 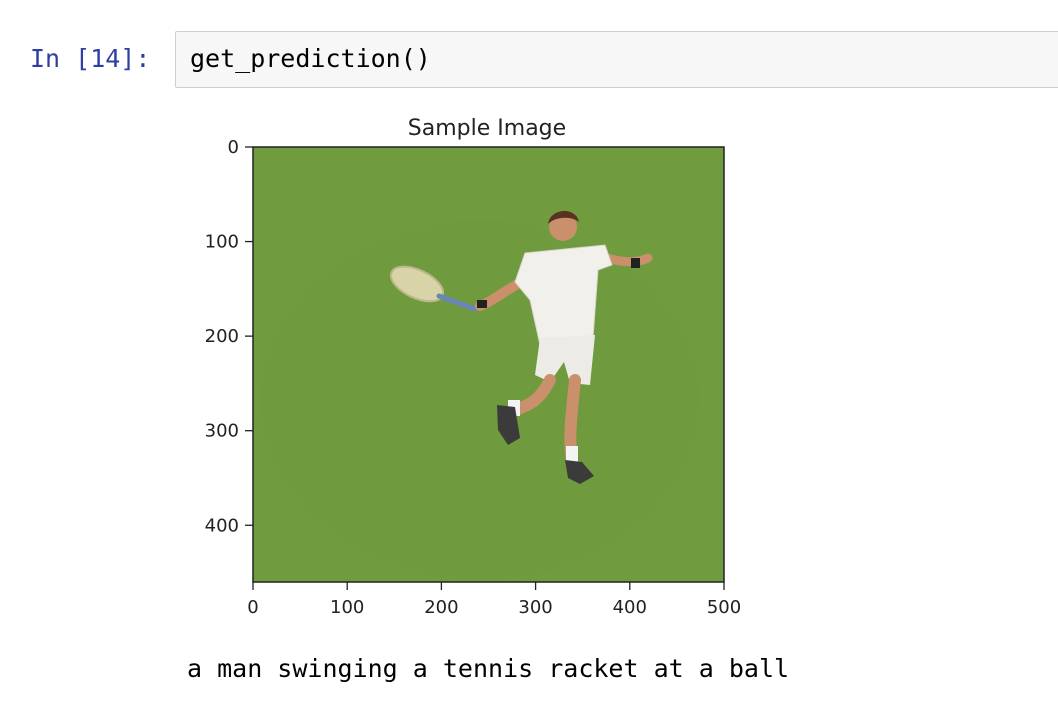 What do you see at coordinates (222, 525) in the screenshot?
I see `y-tick-label: 400` at bounding box center [222, 525].